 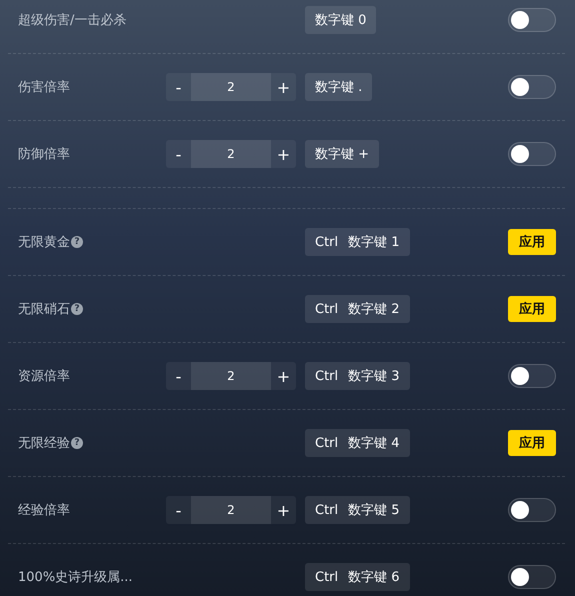 I want to click on option-label: 无限黄金, so click(x=44, y=242).